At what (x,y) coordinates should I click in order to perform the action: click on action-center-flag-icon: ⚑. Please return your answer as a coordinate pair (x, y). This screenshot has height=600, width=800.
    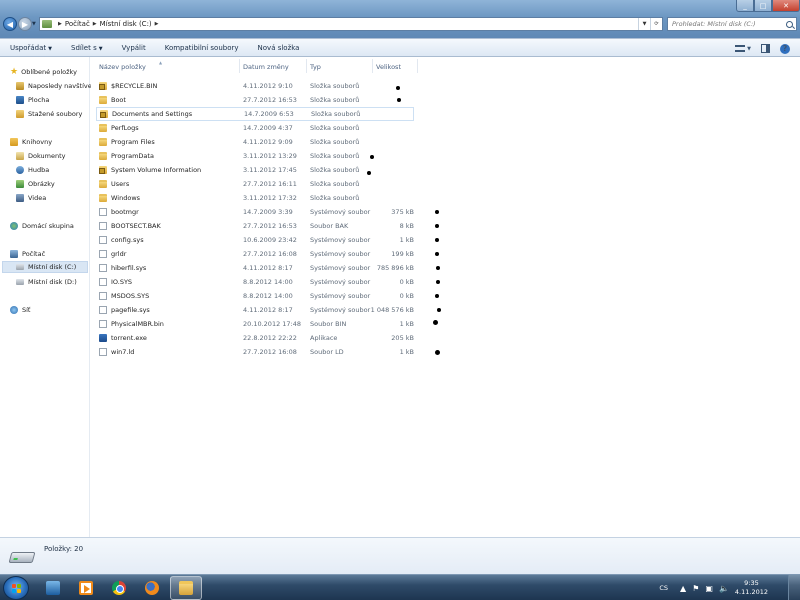
    Looking at the image, I should click on (695, 588).